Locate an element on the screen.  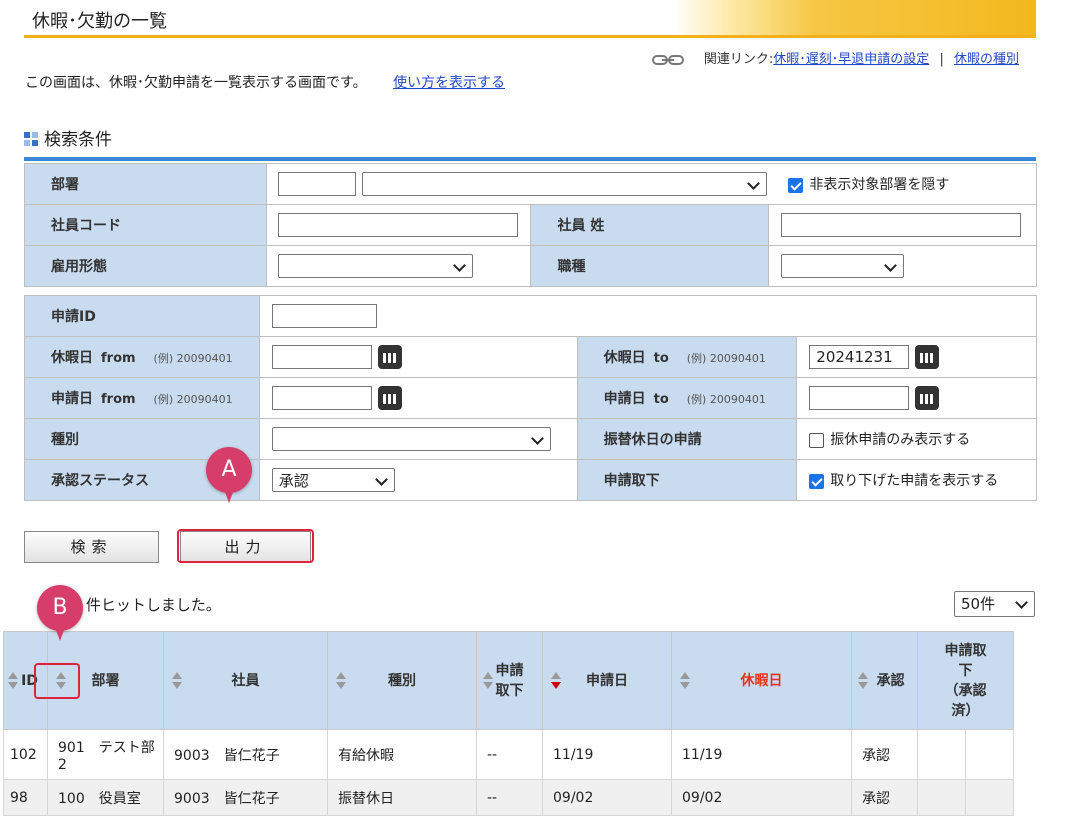
approval-status-select: 承認 is located at coordinates (333, 480).